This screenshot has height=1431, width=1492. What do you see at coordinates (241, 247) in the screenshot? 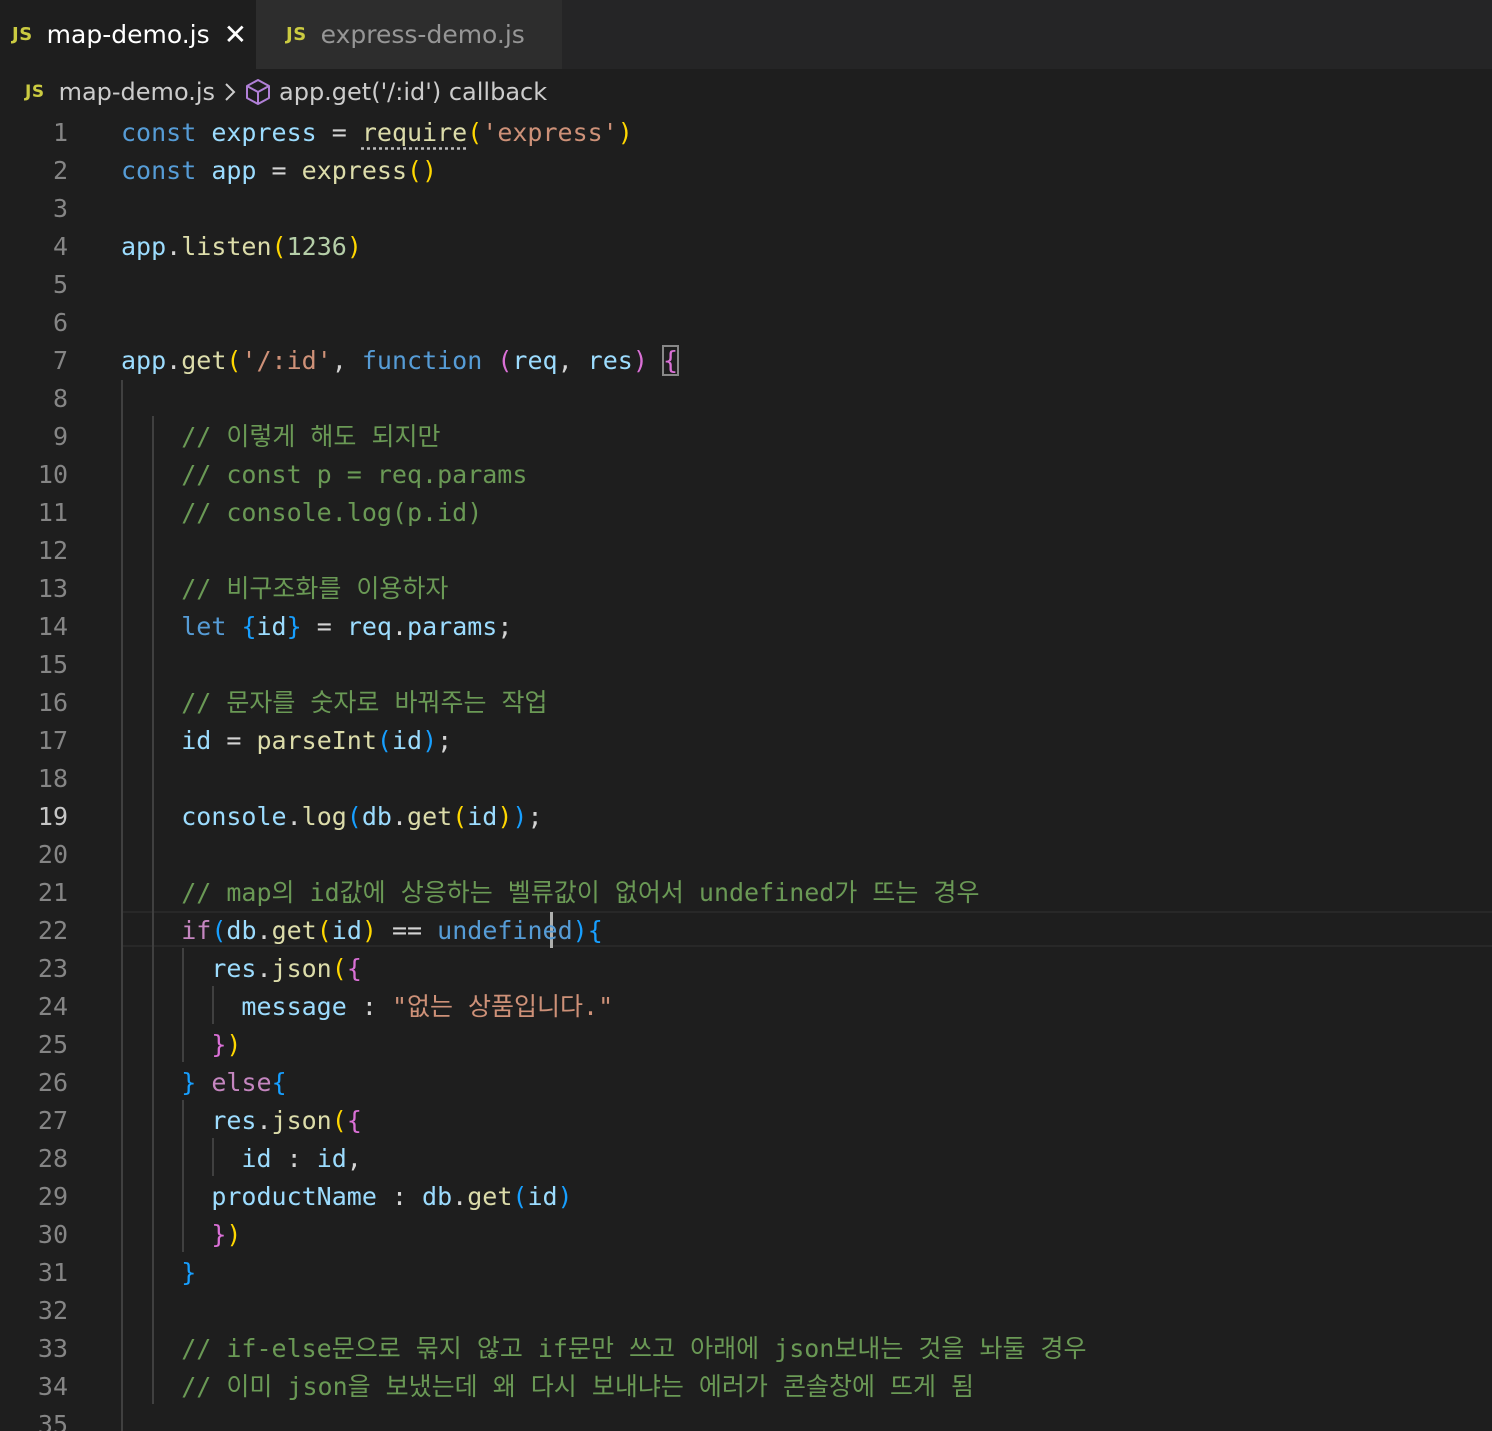
I see `code-line-content: app.listen(1236)` at bounding box center [241, 247].